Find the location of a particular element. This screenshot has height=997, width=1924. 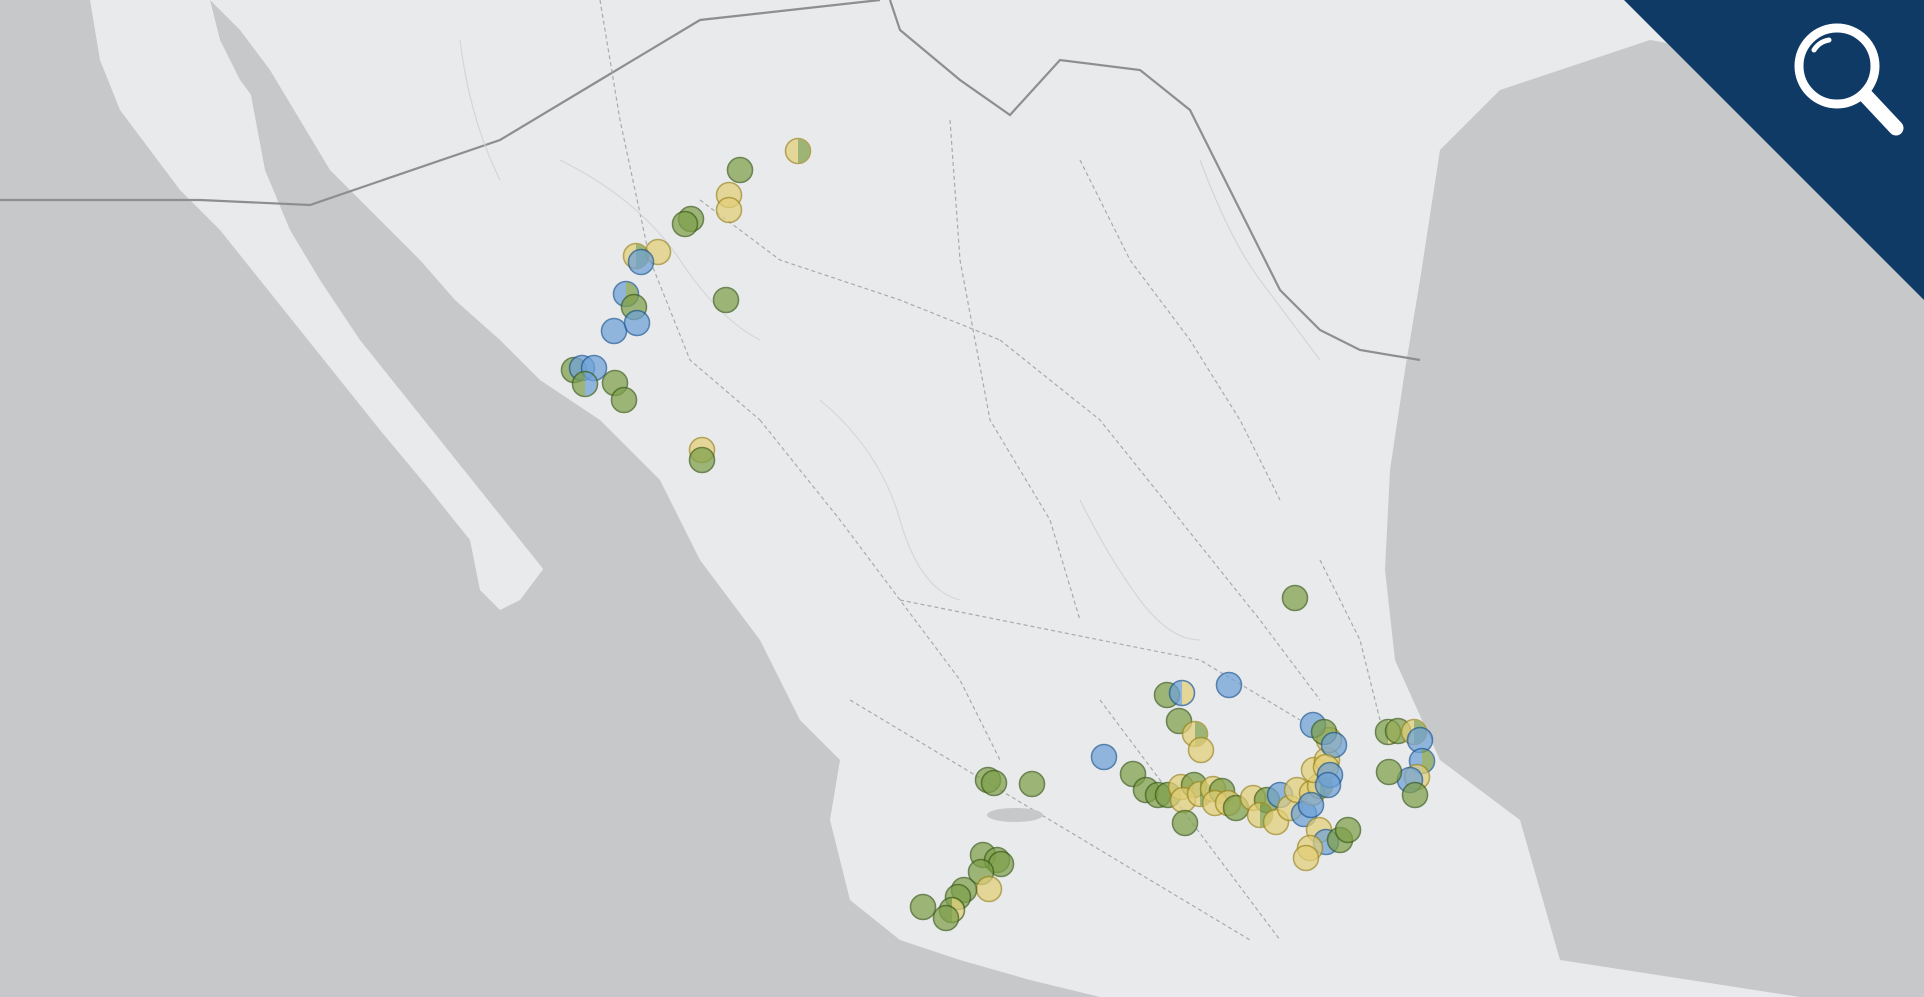

lake-chapala is located at coordinates (1015, 815).